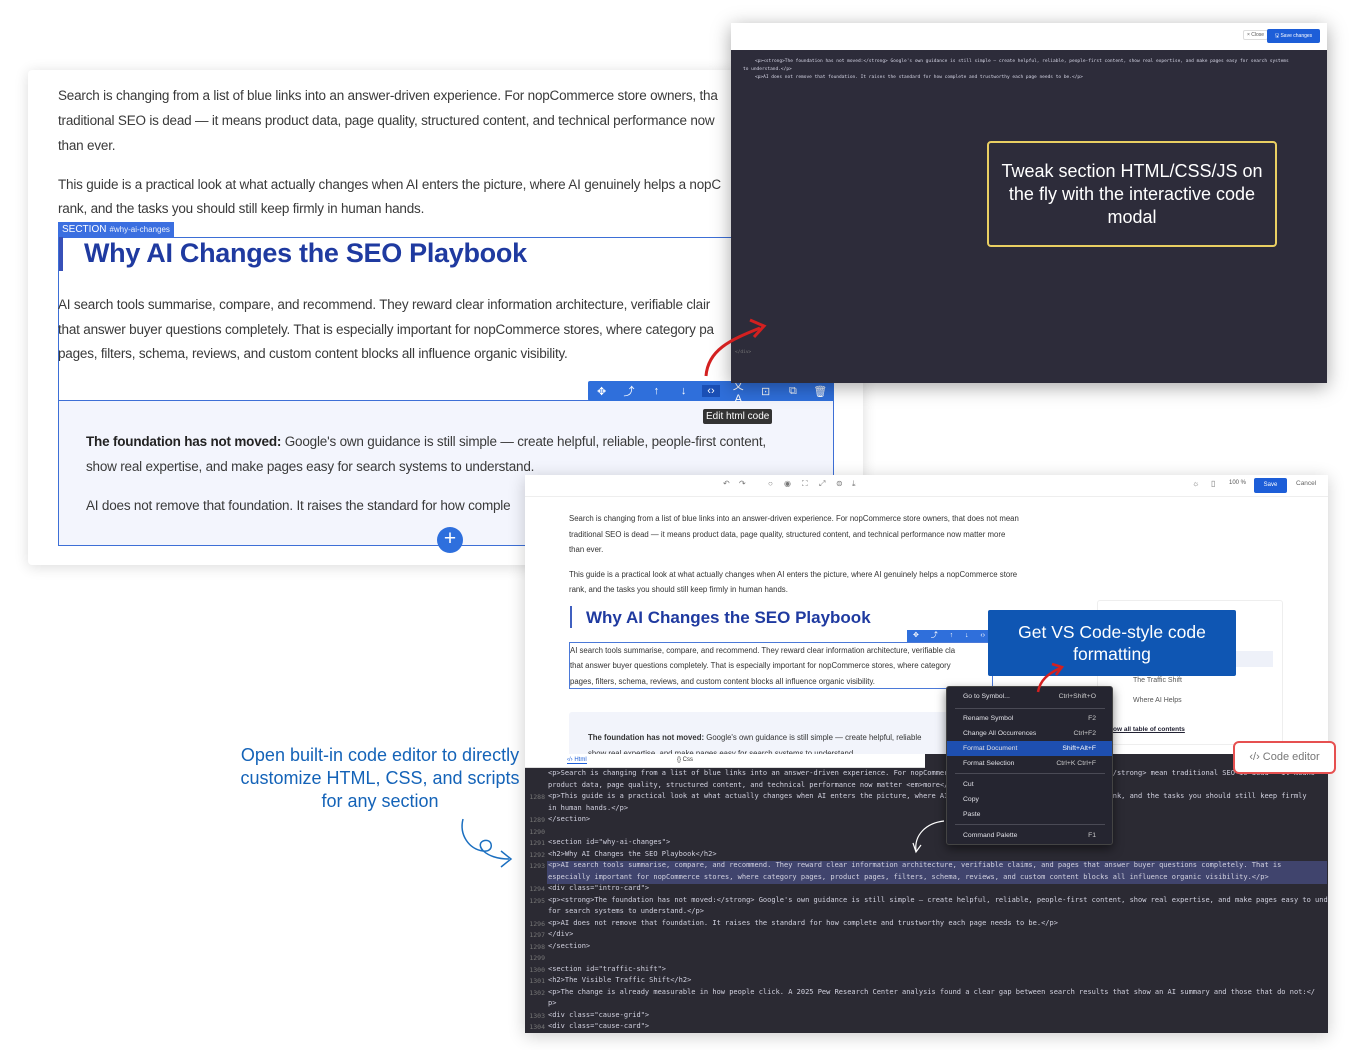  I want to click on code-line: <section id="traffic-shift">, so click(607, 970).